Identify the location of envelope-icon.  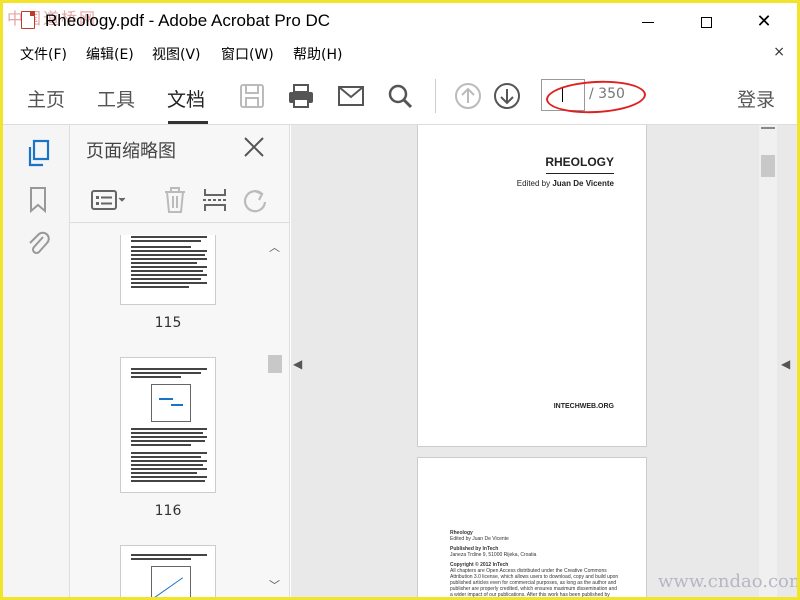
(351, 96).